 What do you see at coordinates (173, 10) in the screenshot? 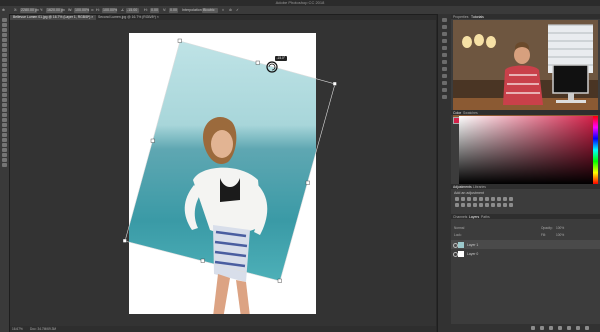
I see `v-skew-field: 0.00` at bounding box center [173, 10].